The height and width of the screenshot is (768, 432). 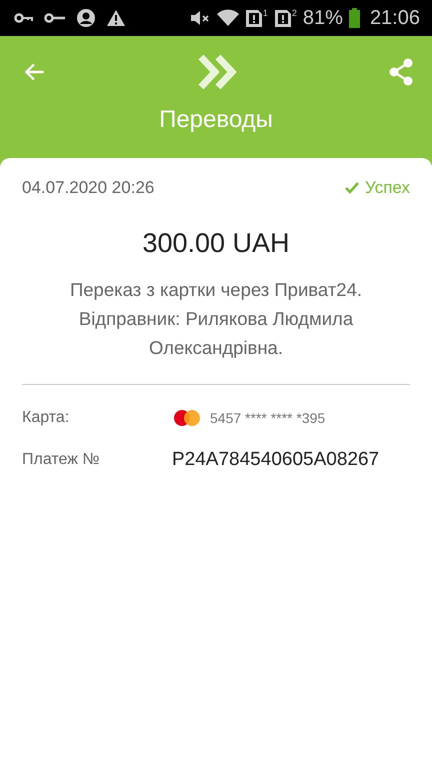 I want to click on screen-title: Переводы, so click(x=216, y=120).